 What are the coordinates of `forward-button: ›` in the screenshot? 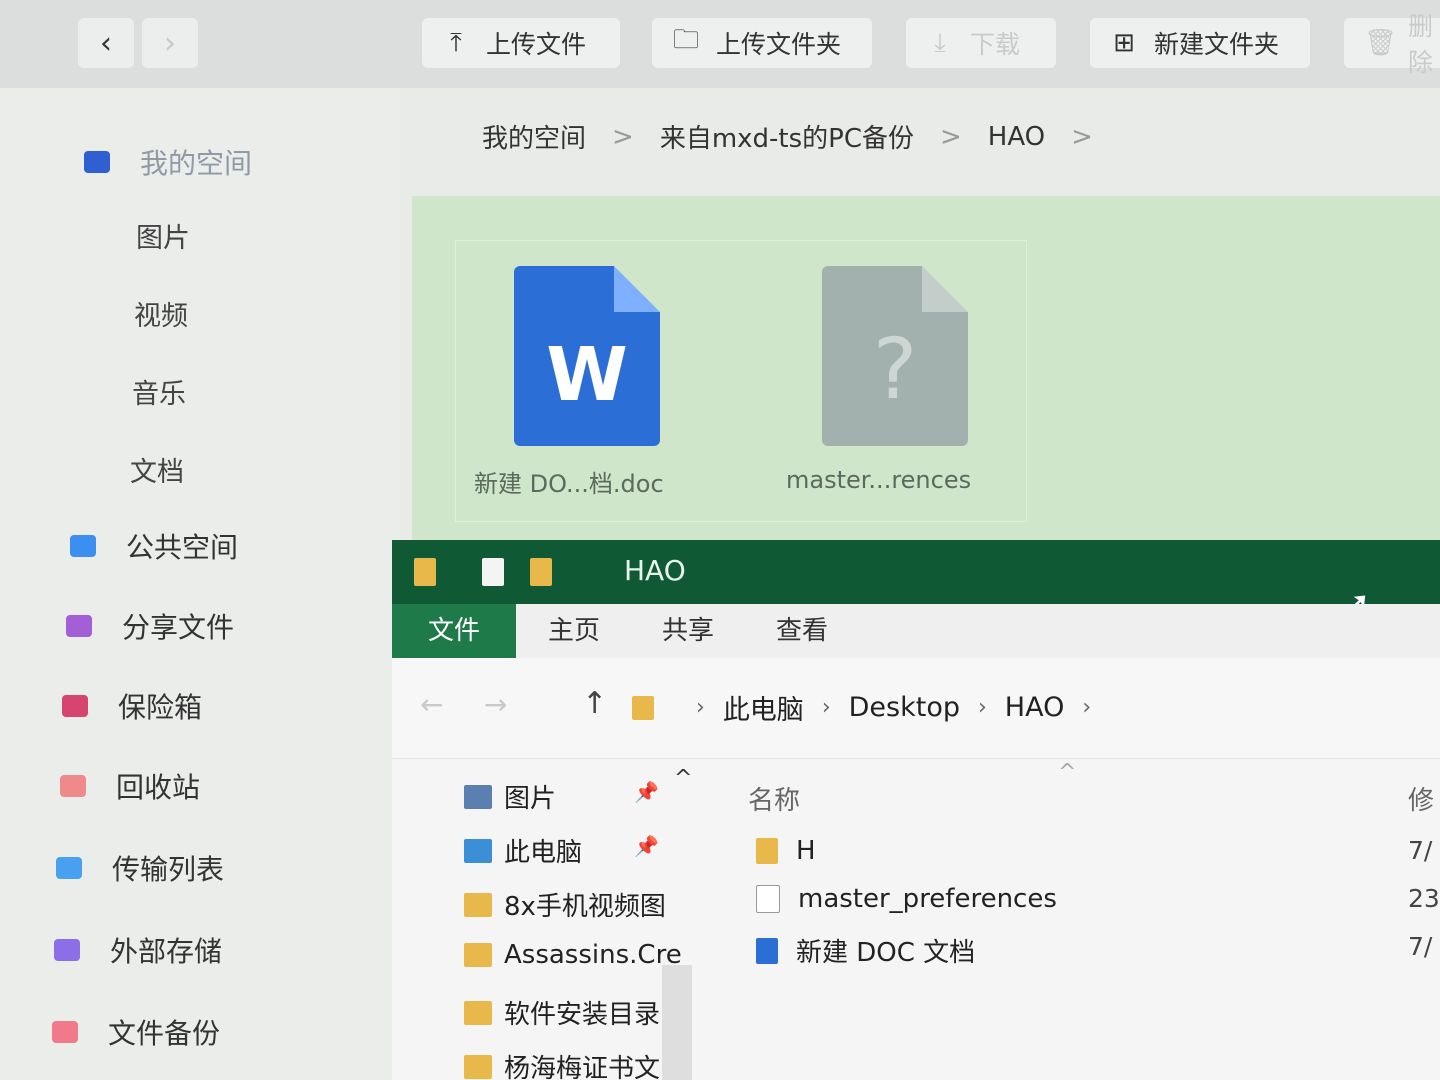 It's located at (170, 43).